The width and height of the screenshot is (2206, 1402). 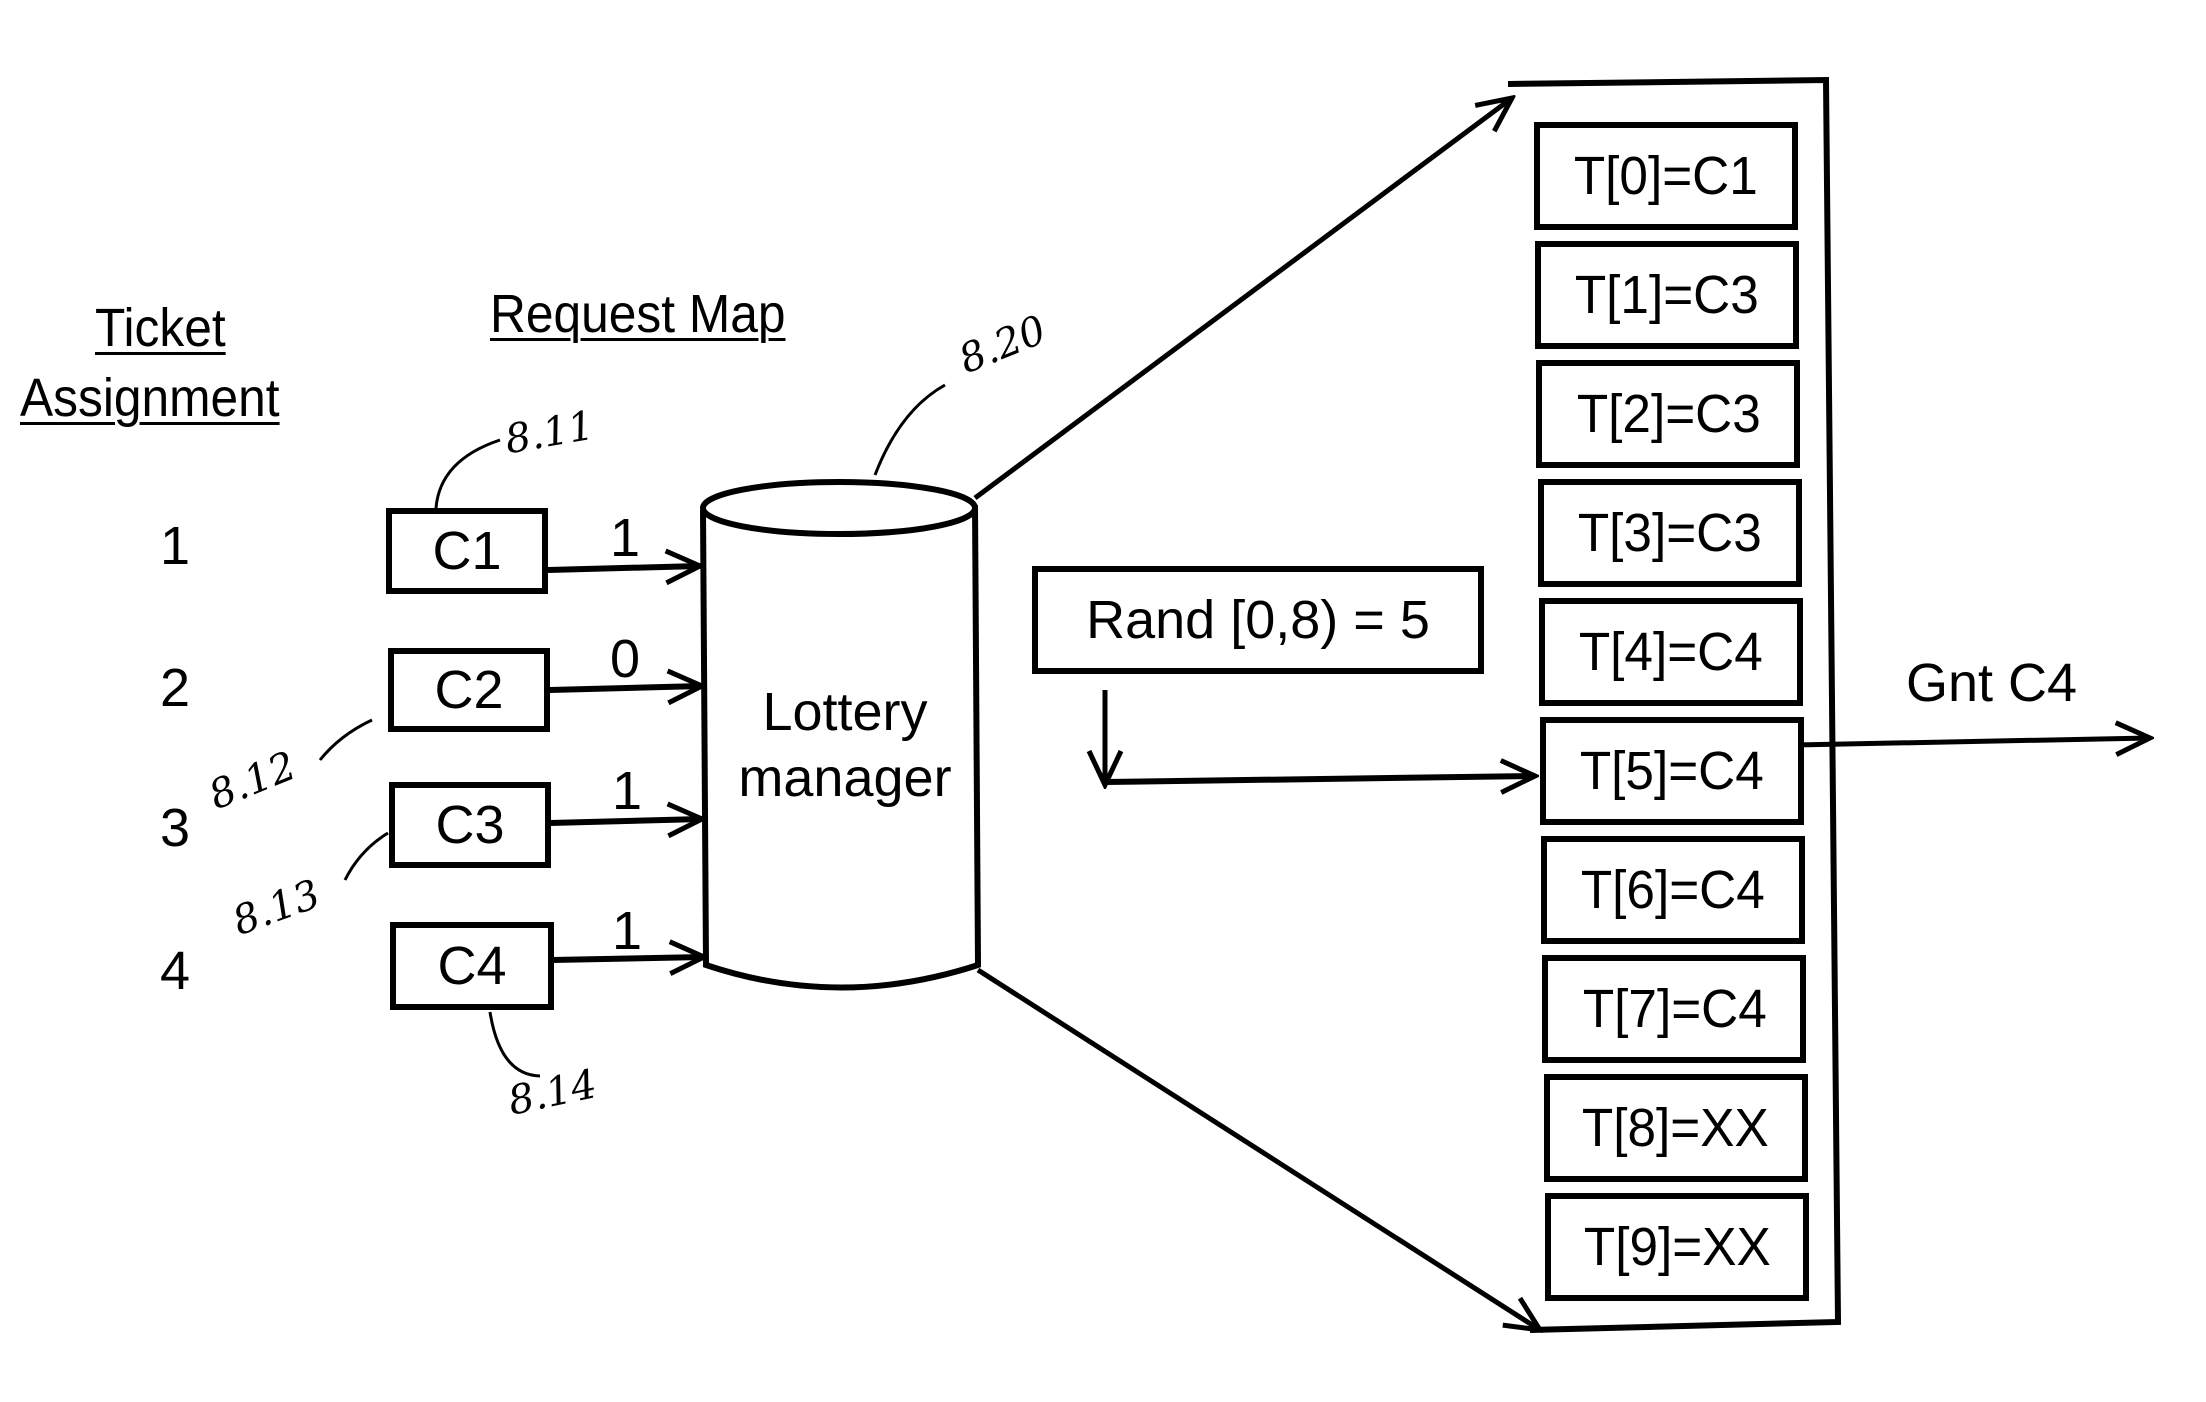 I want to click on ticket-entry-label: T[9]=XX, so click(x=1677, y=1247).